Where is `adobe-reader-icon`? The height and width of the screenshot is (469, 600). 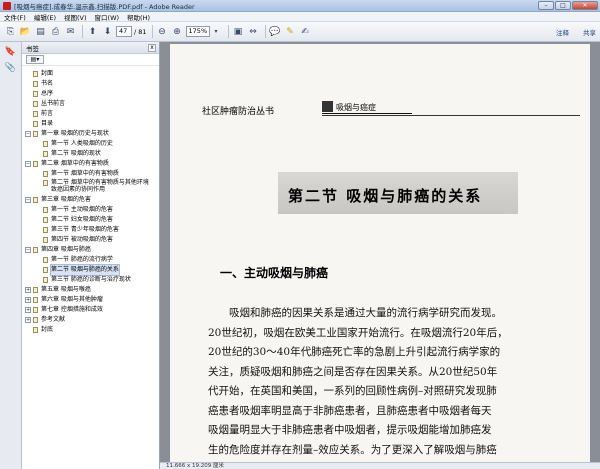 adobe-reader-icon is located at coordinates (7, 5).